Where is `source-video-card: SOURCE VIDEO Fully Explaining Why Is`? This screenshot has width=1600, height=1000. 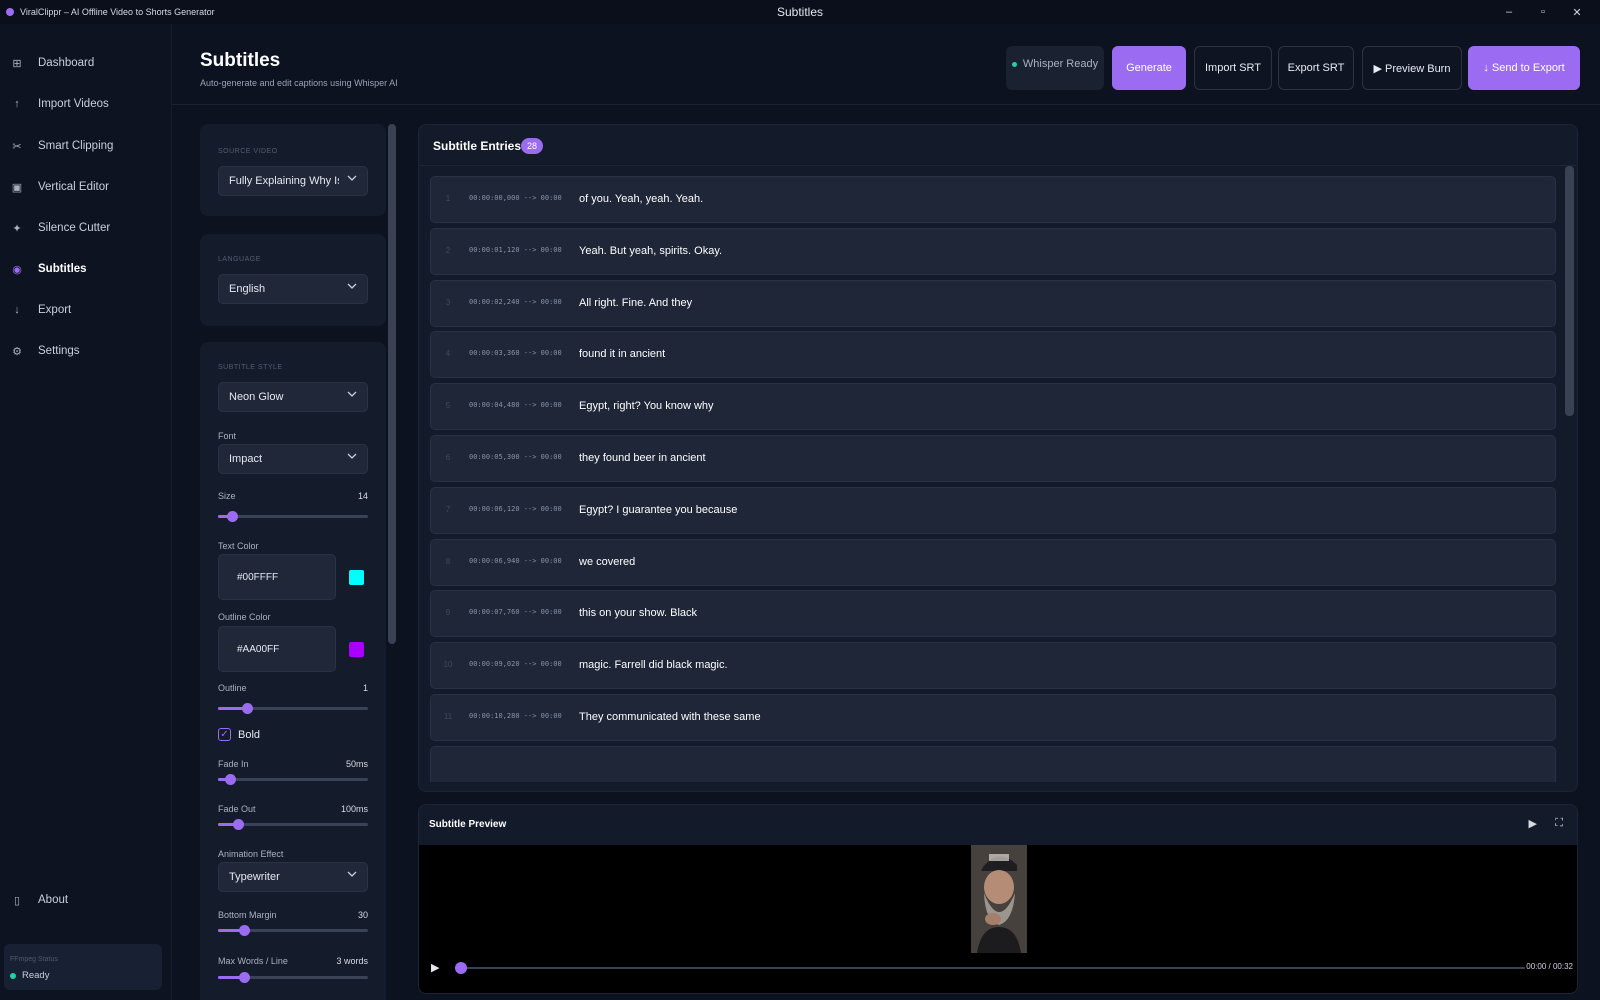 source-video-card: SOURCE VIDEO Fully Explaining Why Is is located at coordinates (293, 170).